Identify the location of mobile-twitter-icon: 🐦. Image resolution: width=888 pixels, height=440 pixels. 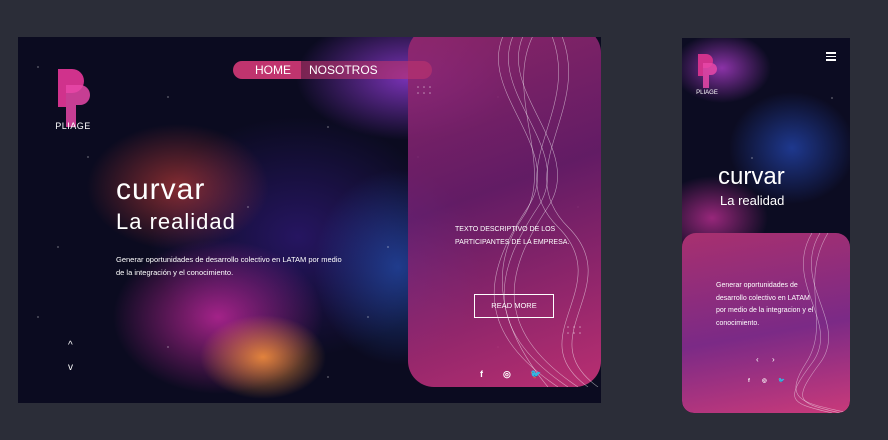
(781, 381).